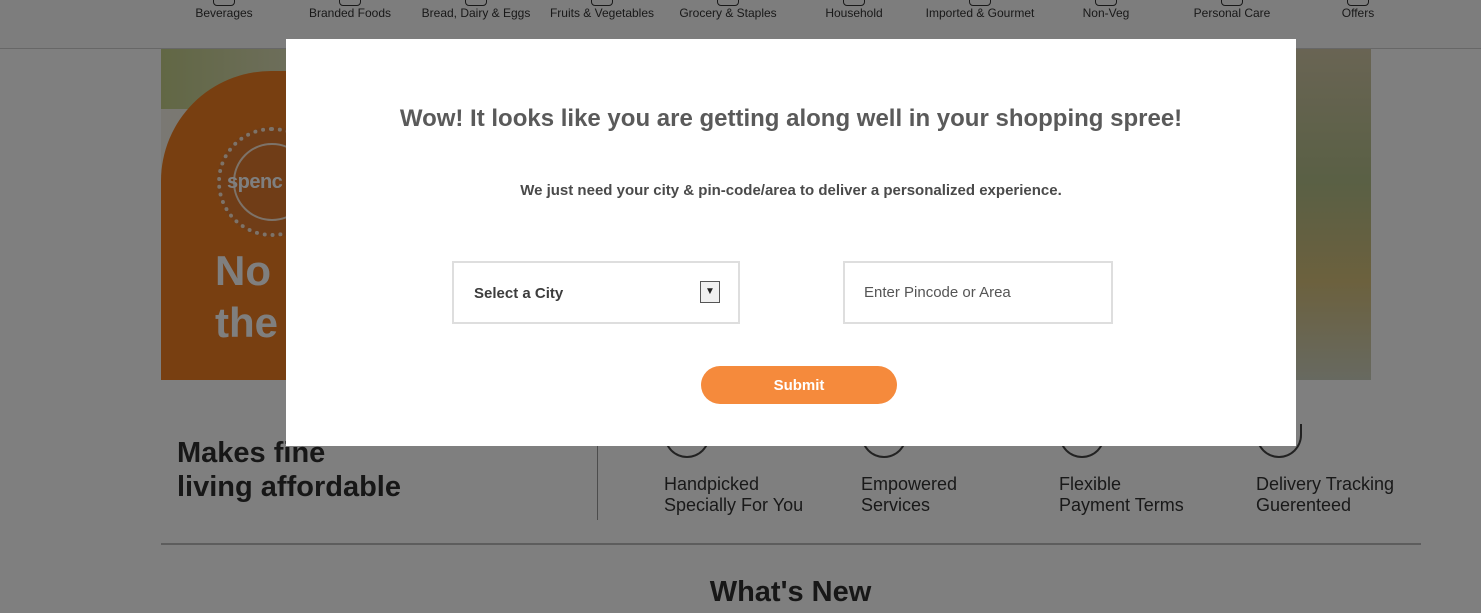 The width and height of the screenshot is (1481, 613). Describe the element at coordinates (596, 292) in the screenshot. I see `city-select: Select a City ▼` at that location.